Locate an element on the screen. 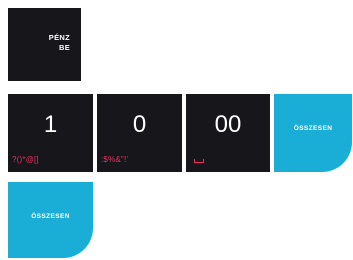 The image size is (353, 260). digit-key-1-value: 1 is located at coordinates (50, 124).